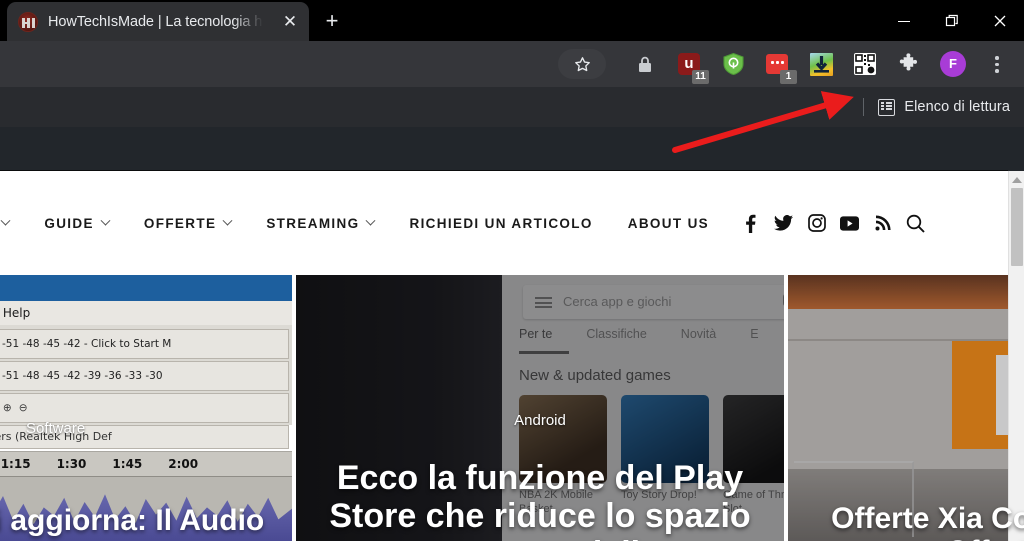 The height and width of the screenshot is (541, 1024). I want to click on puzzle-extensions-icon, so click(909, 64).